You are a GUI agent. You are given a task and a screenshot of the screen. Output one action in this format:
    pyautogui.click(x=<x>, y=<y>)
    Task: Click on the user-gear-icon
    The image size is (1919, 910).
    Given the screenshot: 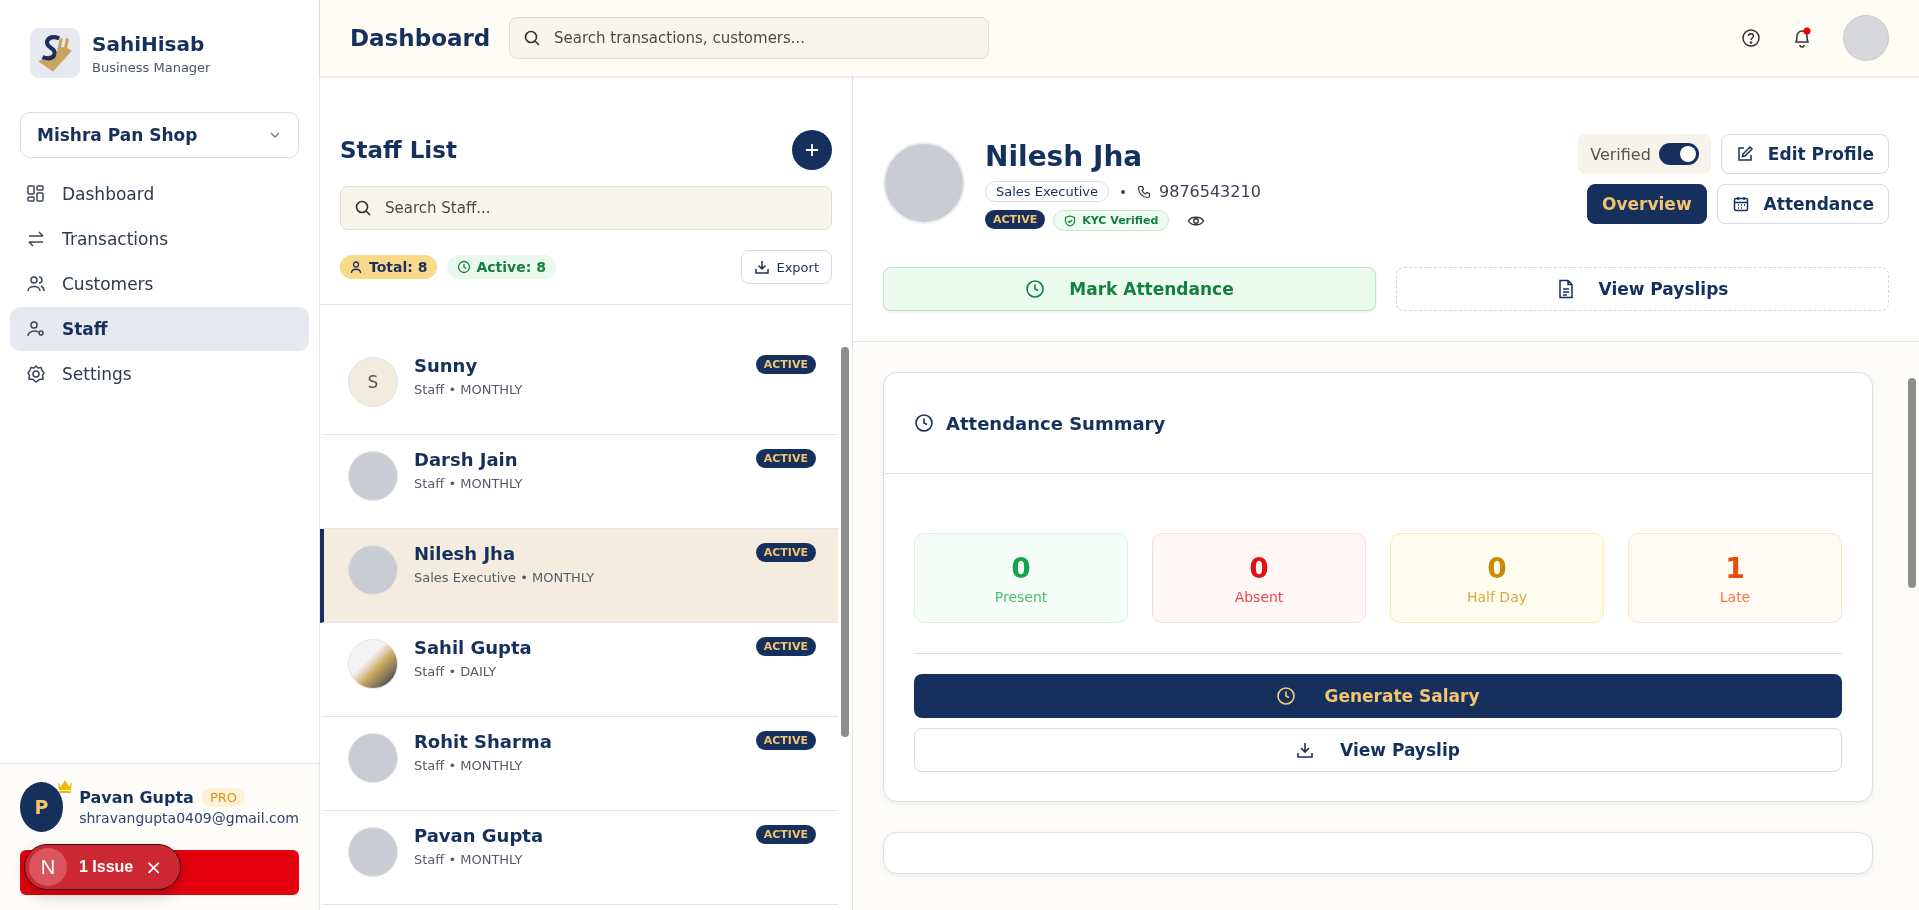 What is the action you would take?
    pyautogui.click(x=36, y=329)
    